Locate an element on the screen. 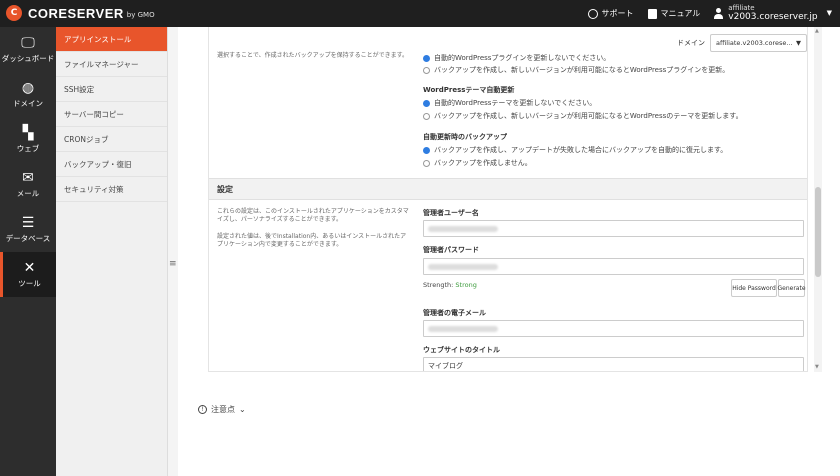  scroll-down-icon: ▼ is located at coordinates (817, 367).